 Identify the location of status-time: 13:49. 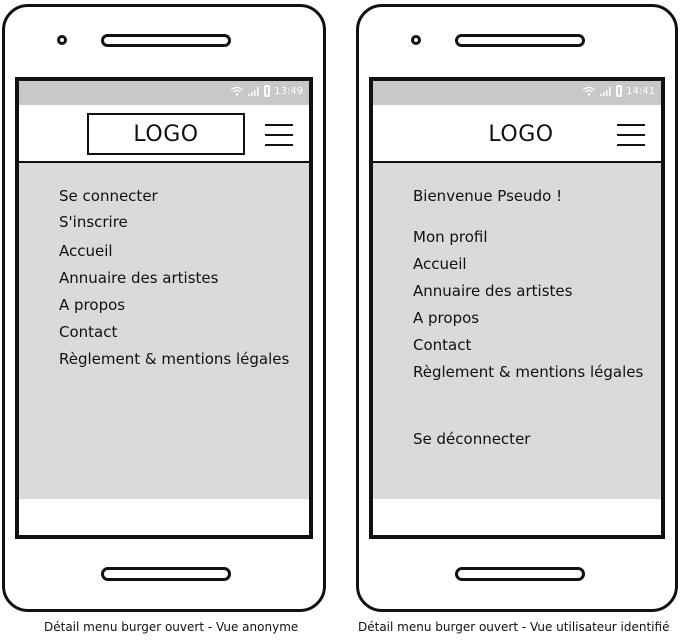
(288, 91).